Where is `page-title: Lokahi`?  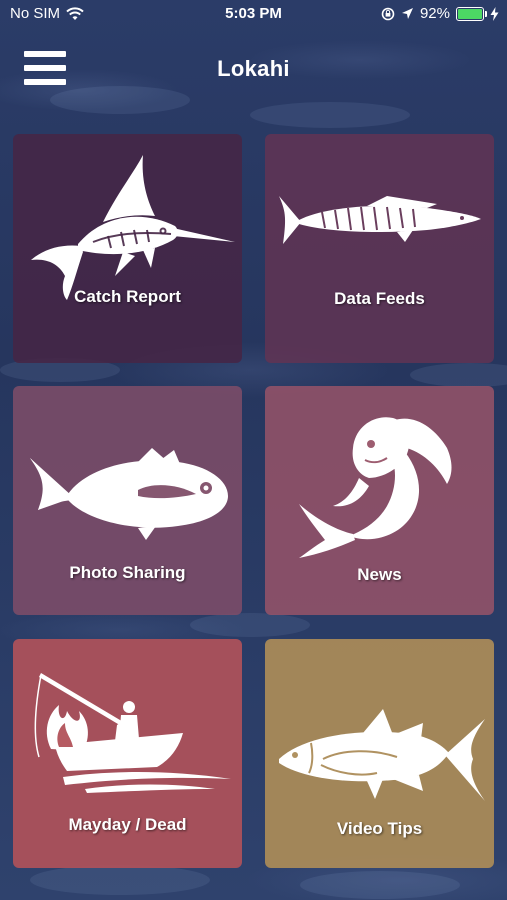
page-title: Lokahi is located at coordinates (253, 68).